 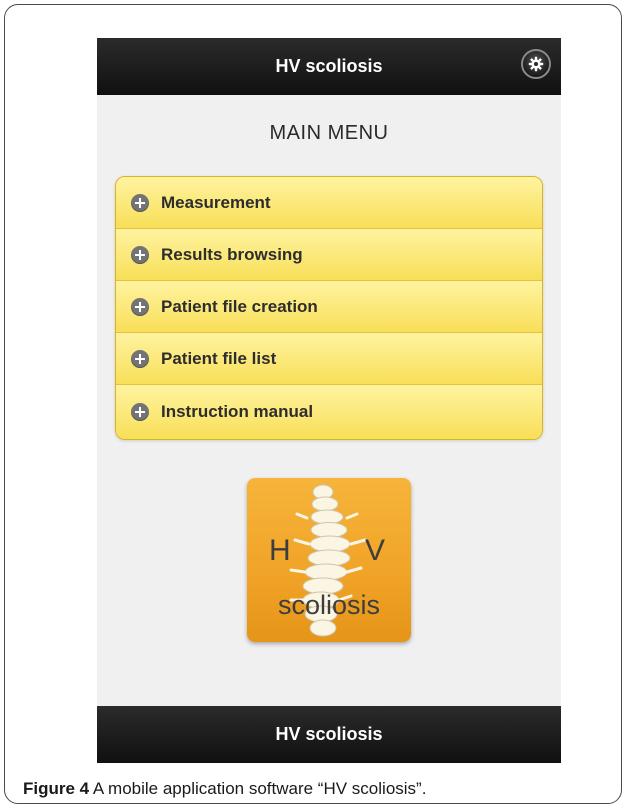 What do you see at coordinates (329, 255) in the screenshot?
I see `menu-item-results-browsing: Results browsing` at bounding box center [329, 255].